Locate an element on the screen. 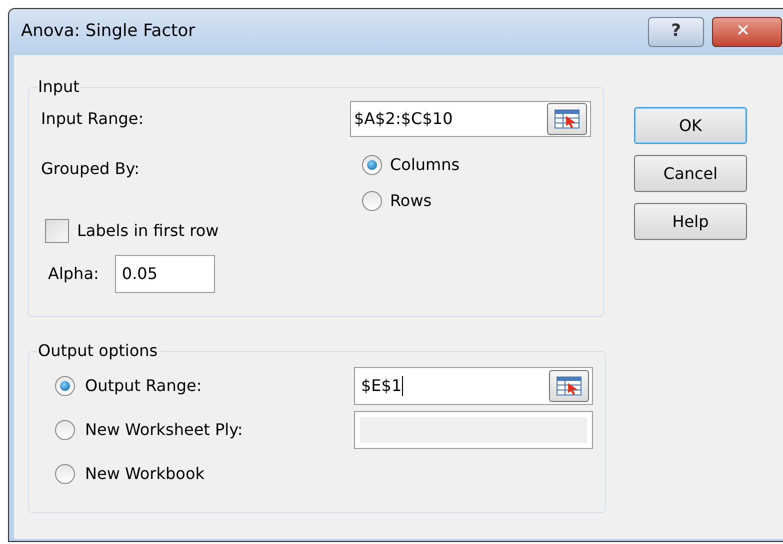 The image size is (783, 544). field-label: Alpha: is located at coordinates (73, 274).